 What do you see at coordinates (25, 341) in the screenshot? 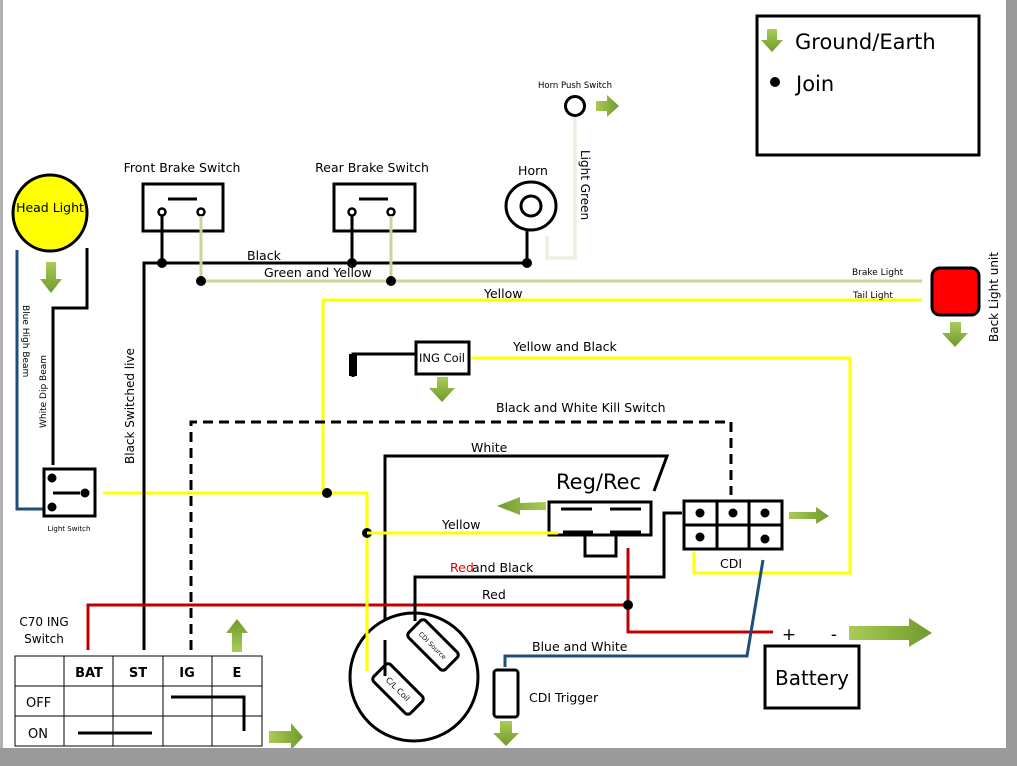
I see `label-blue-high-beam: Blue High Beam` at bounding box center [25, 341].